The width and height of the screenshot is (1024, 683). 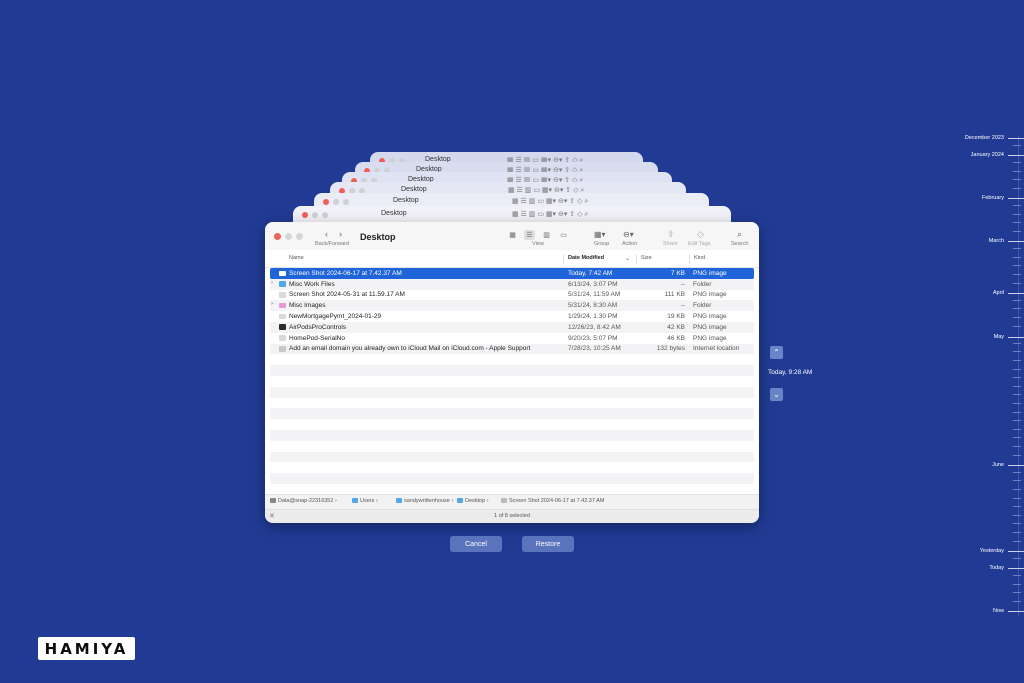 I want to click on path-segment: Desktop ›, so click(x=473, y=501).